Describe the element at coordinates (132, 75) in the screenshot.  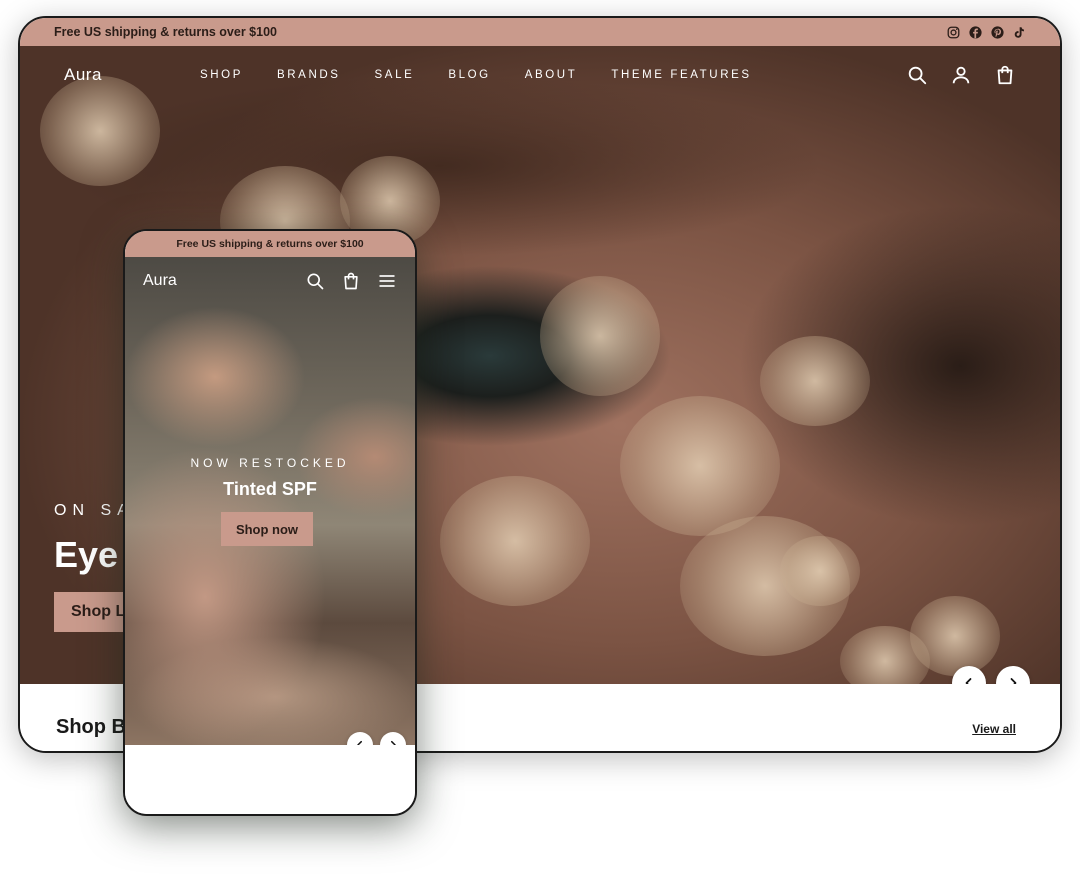
I see `logo: Aura` at that location.